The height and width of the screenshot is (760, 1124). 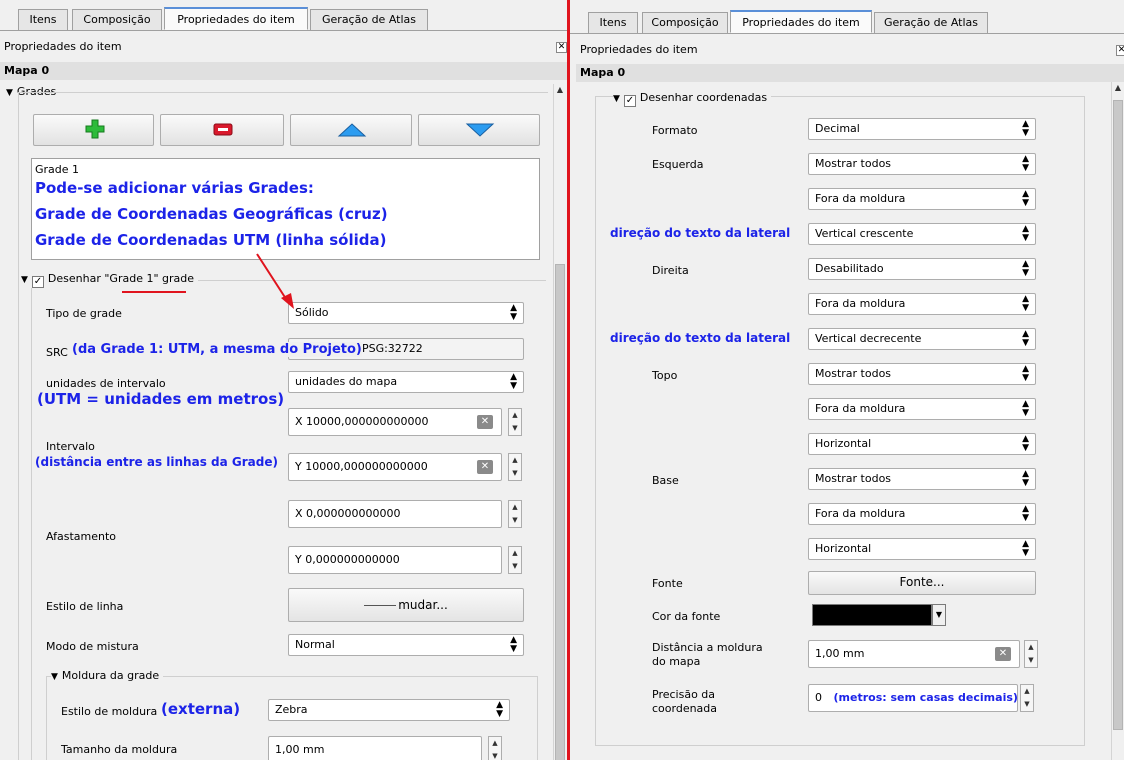 I want to click on left-show-select: Mostrar todos ▲ ▼, so click(x=922, y=164).